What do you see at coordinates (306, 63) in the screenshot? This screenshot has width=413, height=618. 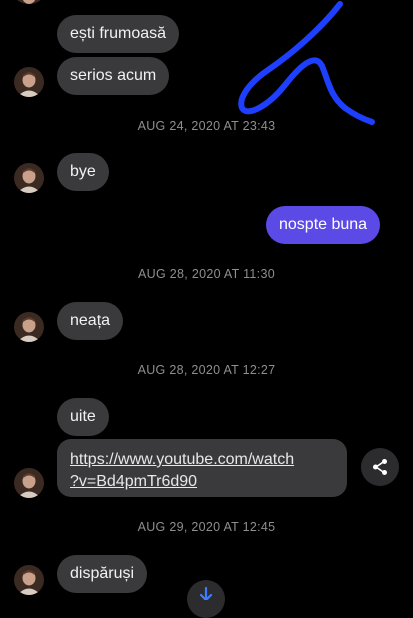 I see `handwritten-scribble` at bounding box center [306, 63].